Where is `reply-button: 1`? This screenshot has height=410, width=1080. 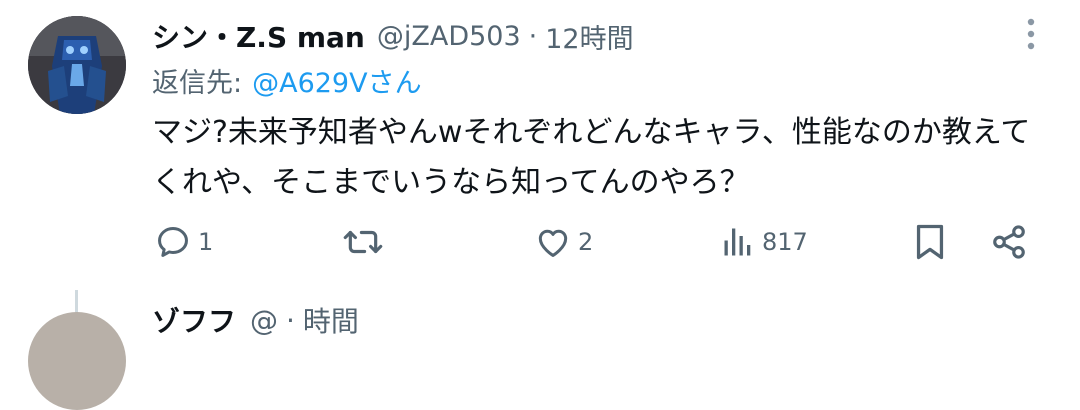 reply-button: 1 is located at coordinates (183, 242).